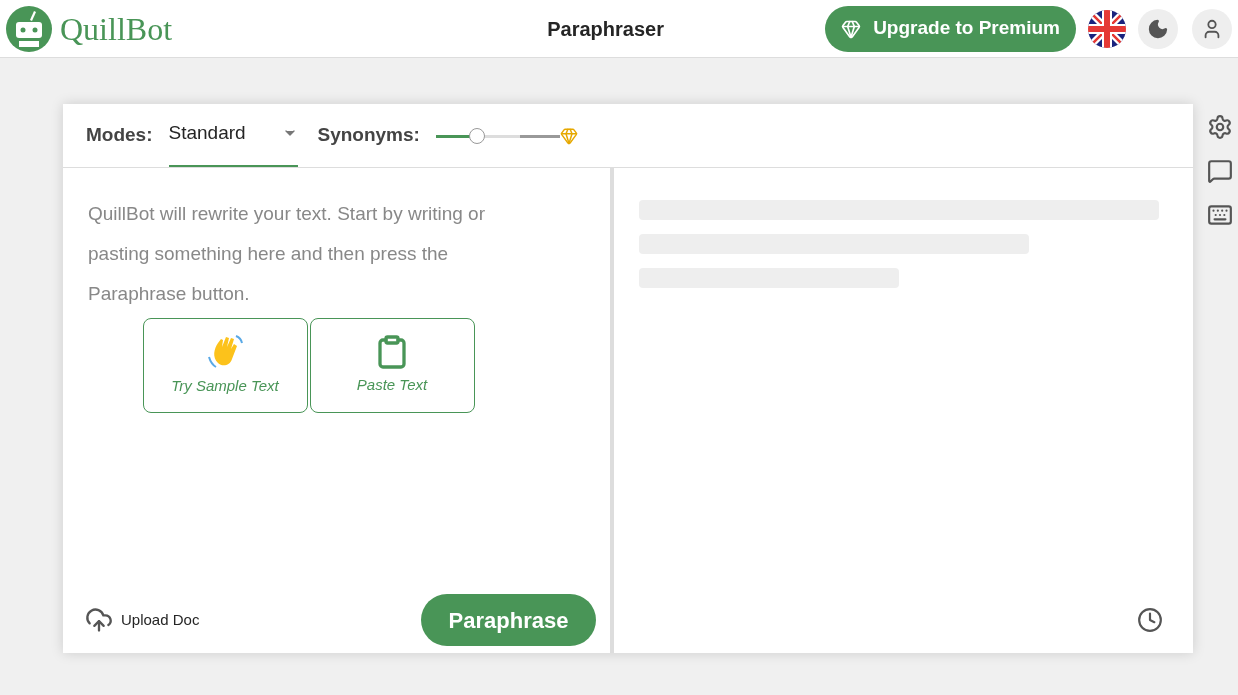 The height and width of the screenshot is (695, 1238). What do you see at coordinates (1212, 28) in the screenshot?
I see `account-button` at bounding box center [1212, 28].